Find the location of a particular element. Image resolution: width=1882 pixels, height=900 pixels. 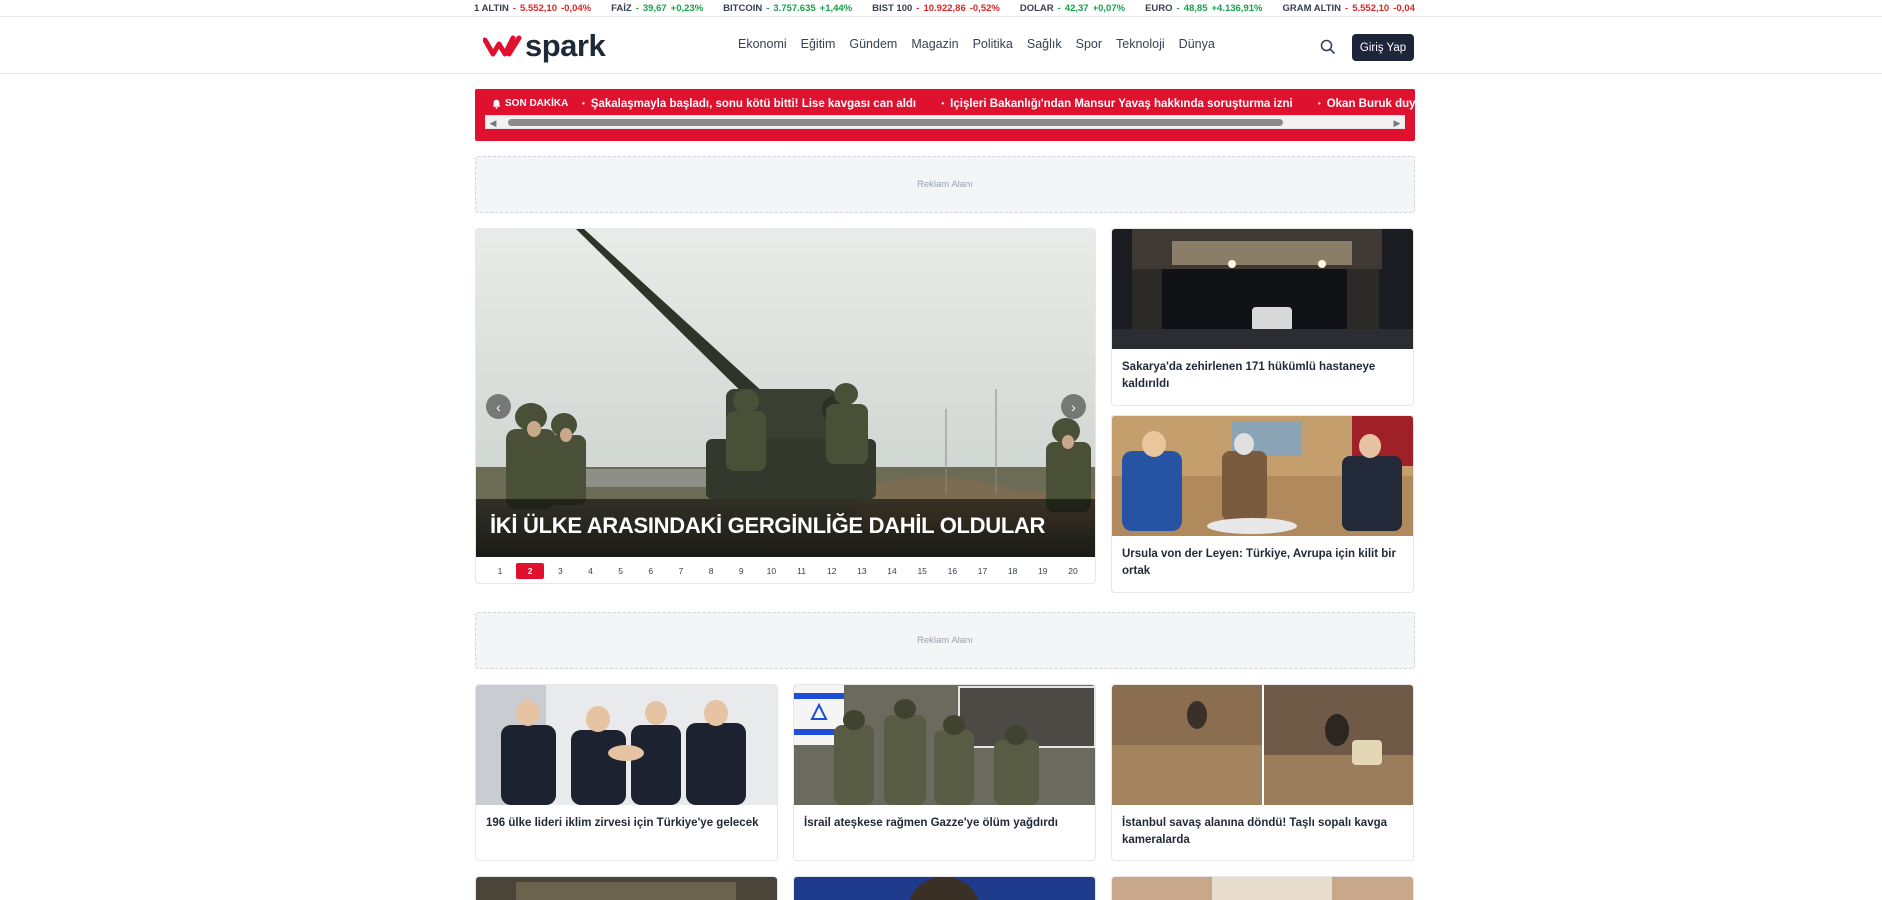

slider-page-button: 19 is located at coordinates (1043, 571).